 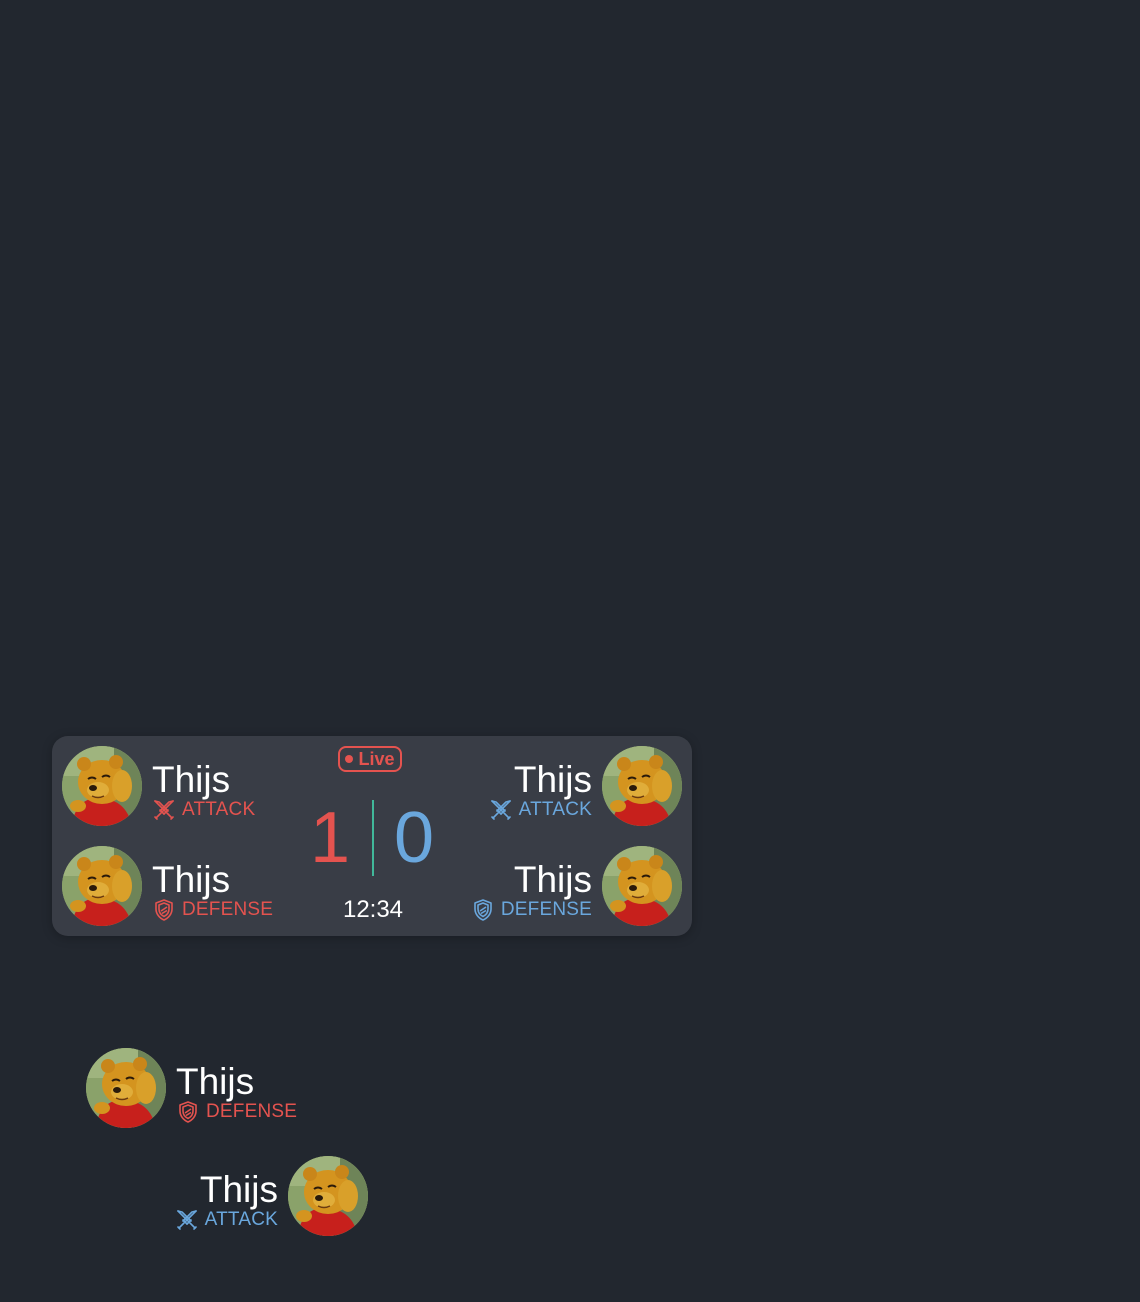 I want to click on standalone-attack-role: ATTACK, so click(x=226, y=1220).